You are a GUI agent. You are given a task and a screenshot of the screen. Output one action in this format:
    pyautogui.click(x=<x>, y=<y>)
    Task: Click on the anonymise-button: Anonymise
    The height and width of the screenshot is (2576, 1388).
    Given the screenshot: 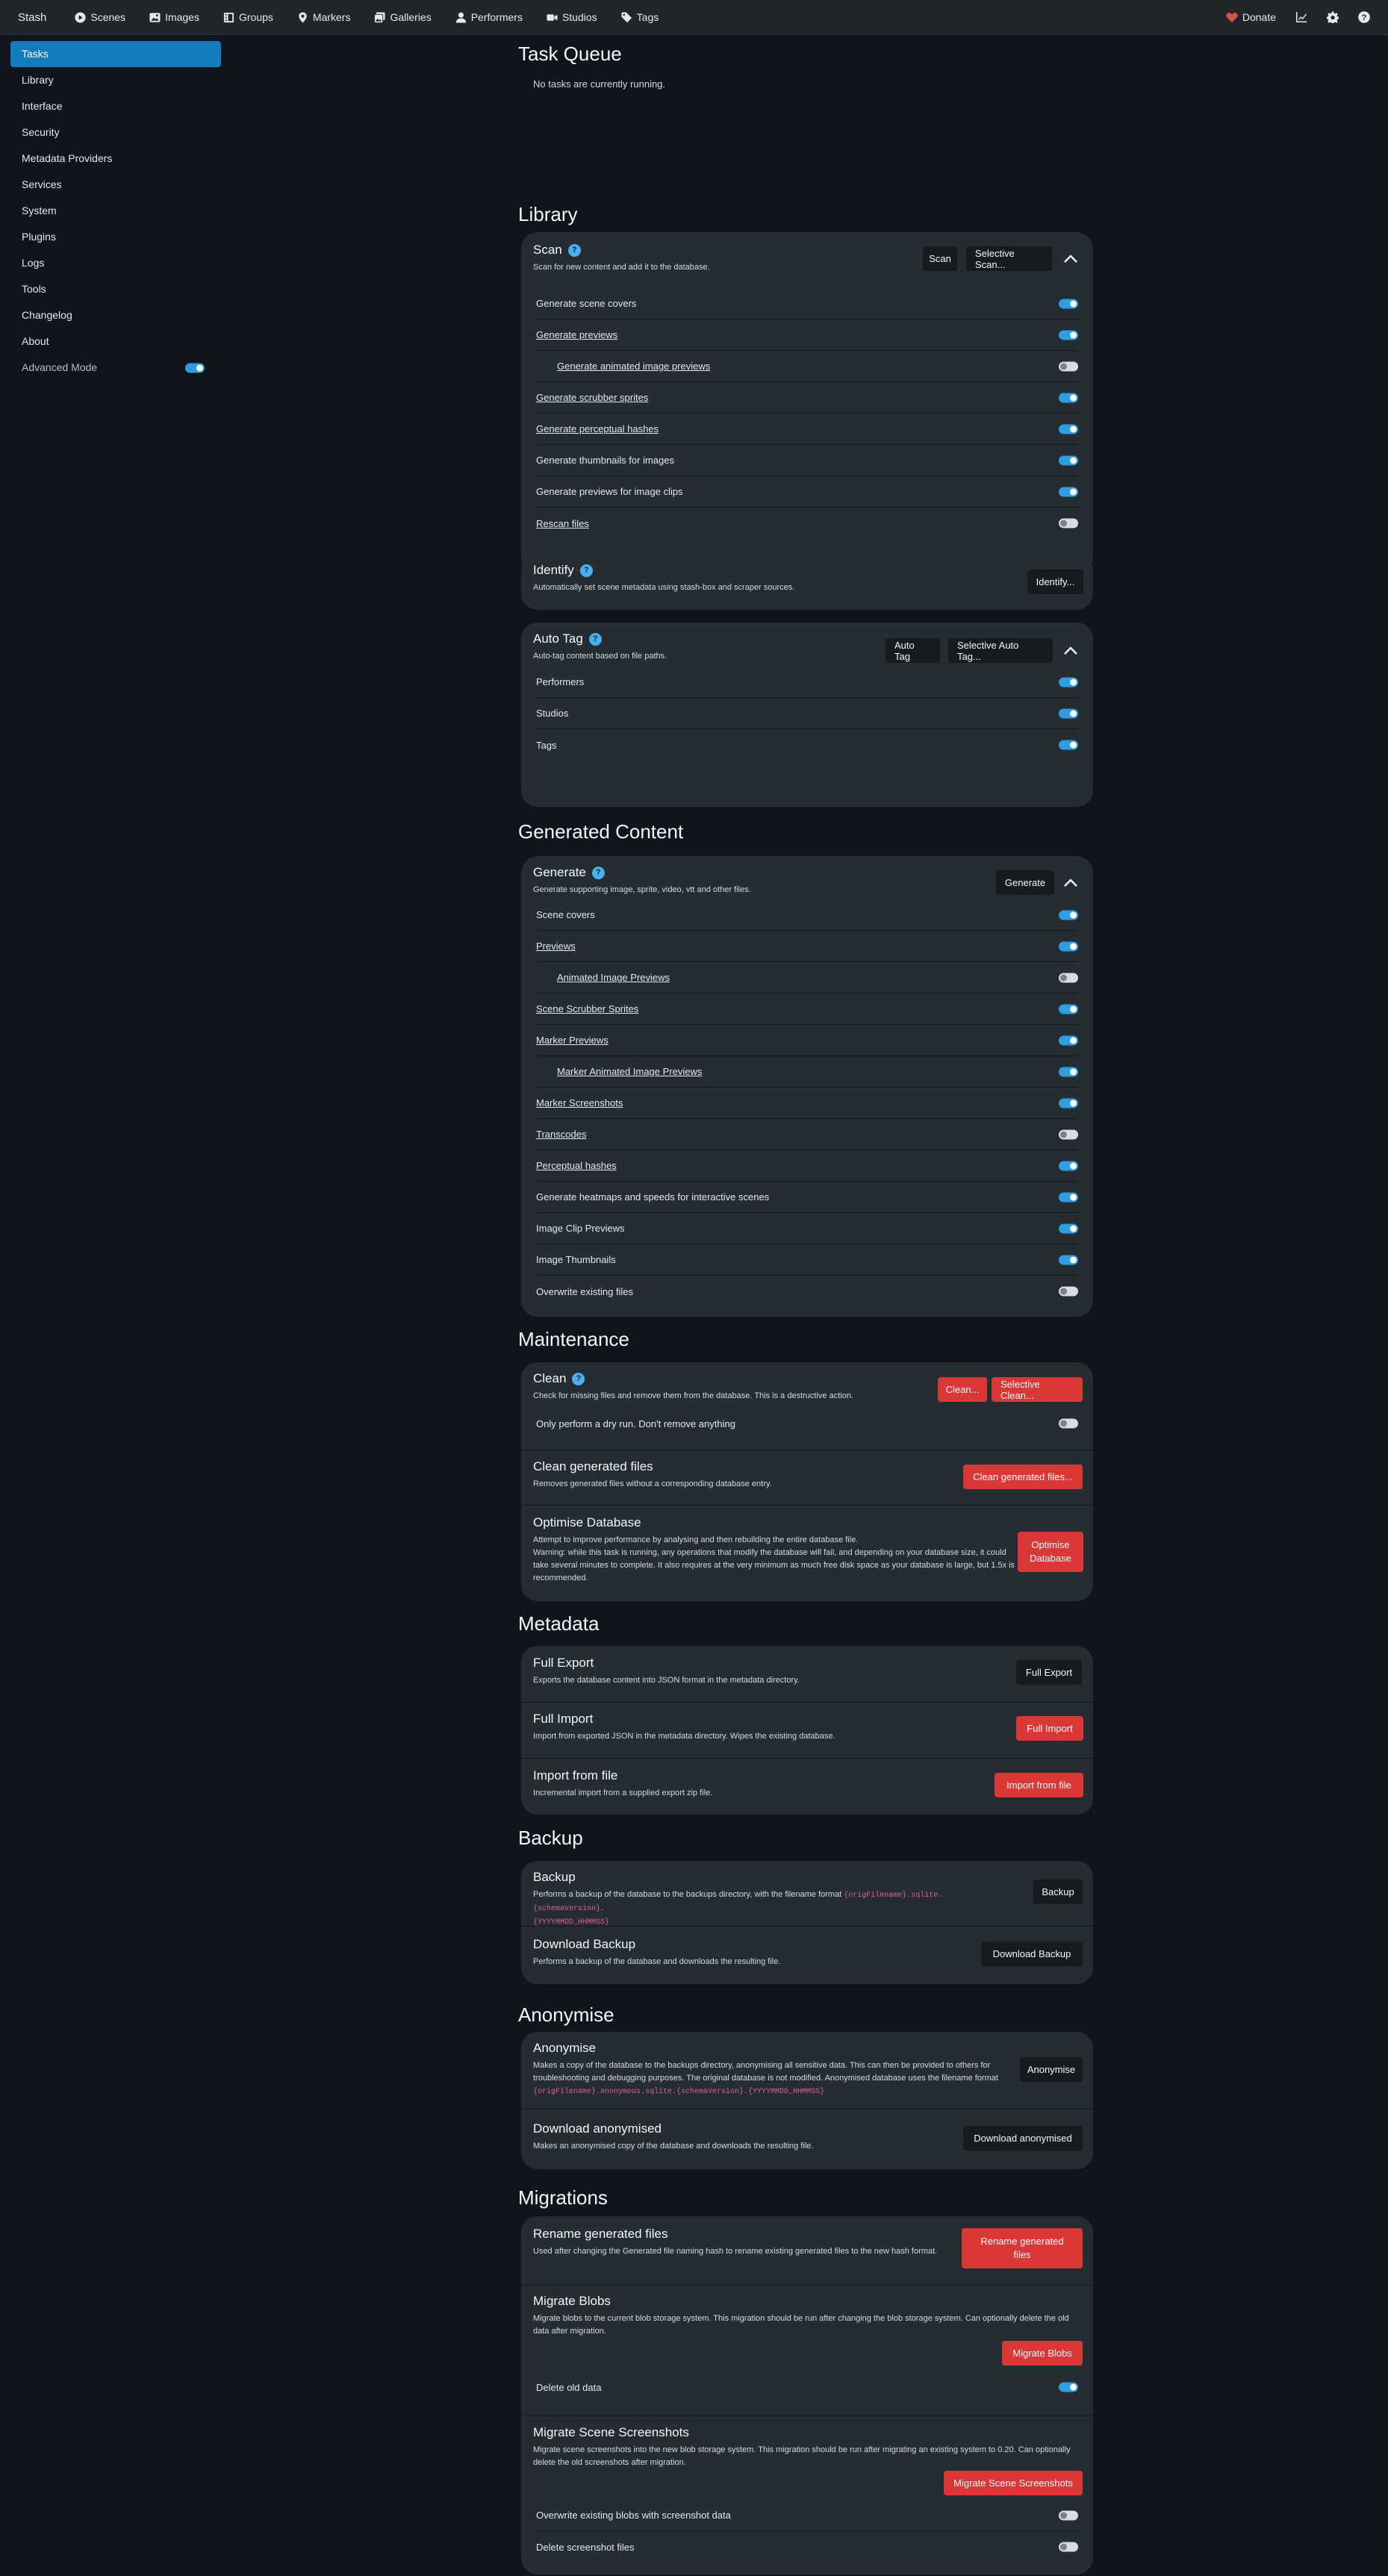 What is the action you would take?
    pyautogui.click(x=1051, y=2069)
    